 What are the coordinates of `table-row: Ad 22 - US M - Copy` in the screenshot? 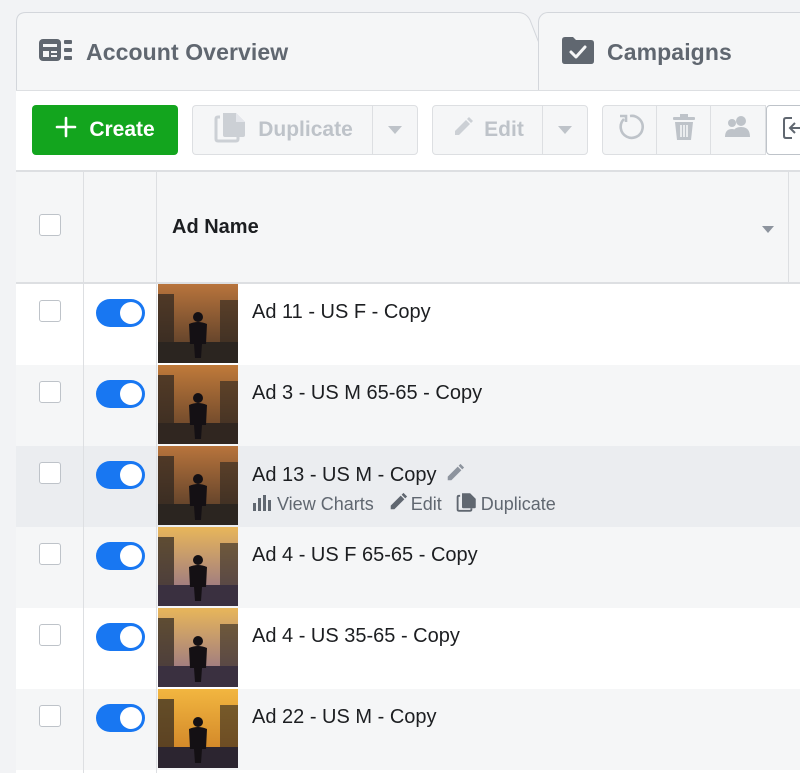 It's located at (408, 729).